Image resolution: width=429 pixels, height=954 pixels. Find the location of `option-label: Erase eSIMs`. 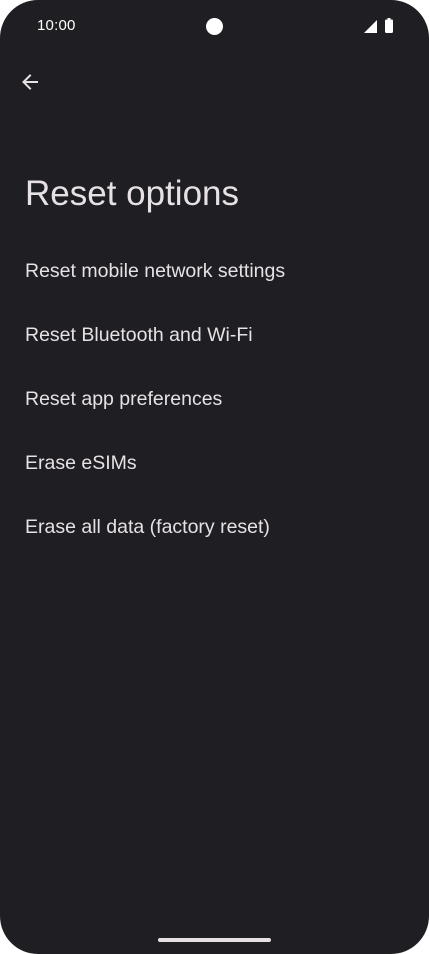

option-label: Erase eSIMs is located at coordinates (81, 462).